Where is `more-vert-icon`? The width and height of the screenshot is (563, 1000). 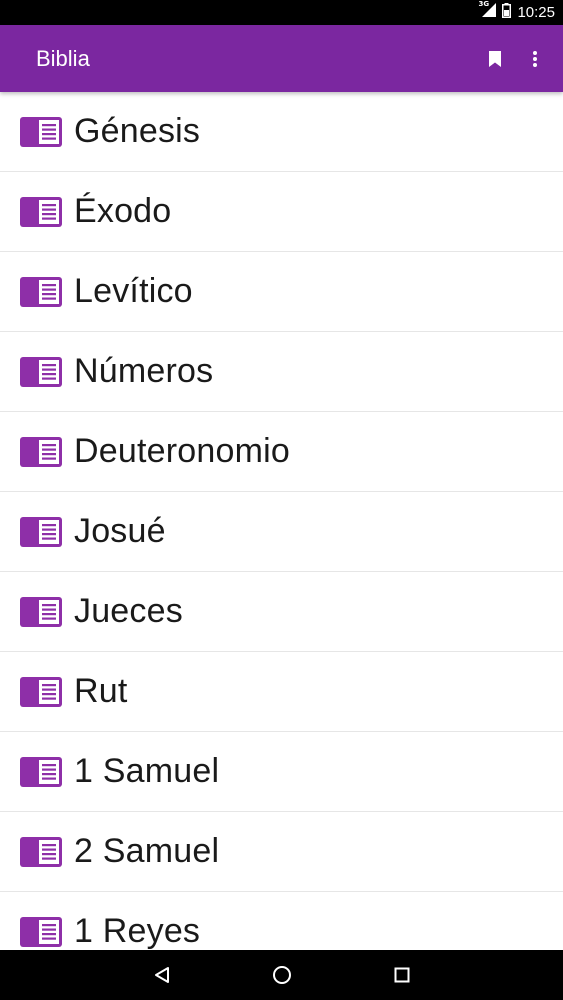 more-vert-icon is located at coordinates (535, 58).